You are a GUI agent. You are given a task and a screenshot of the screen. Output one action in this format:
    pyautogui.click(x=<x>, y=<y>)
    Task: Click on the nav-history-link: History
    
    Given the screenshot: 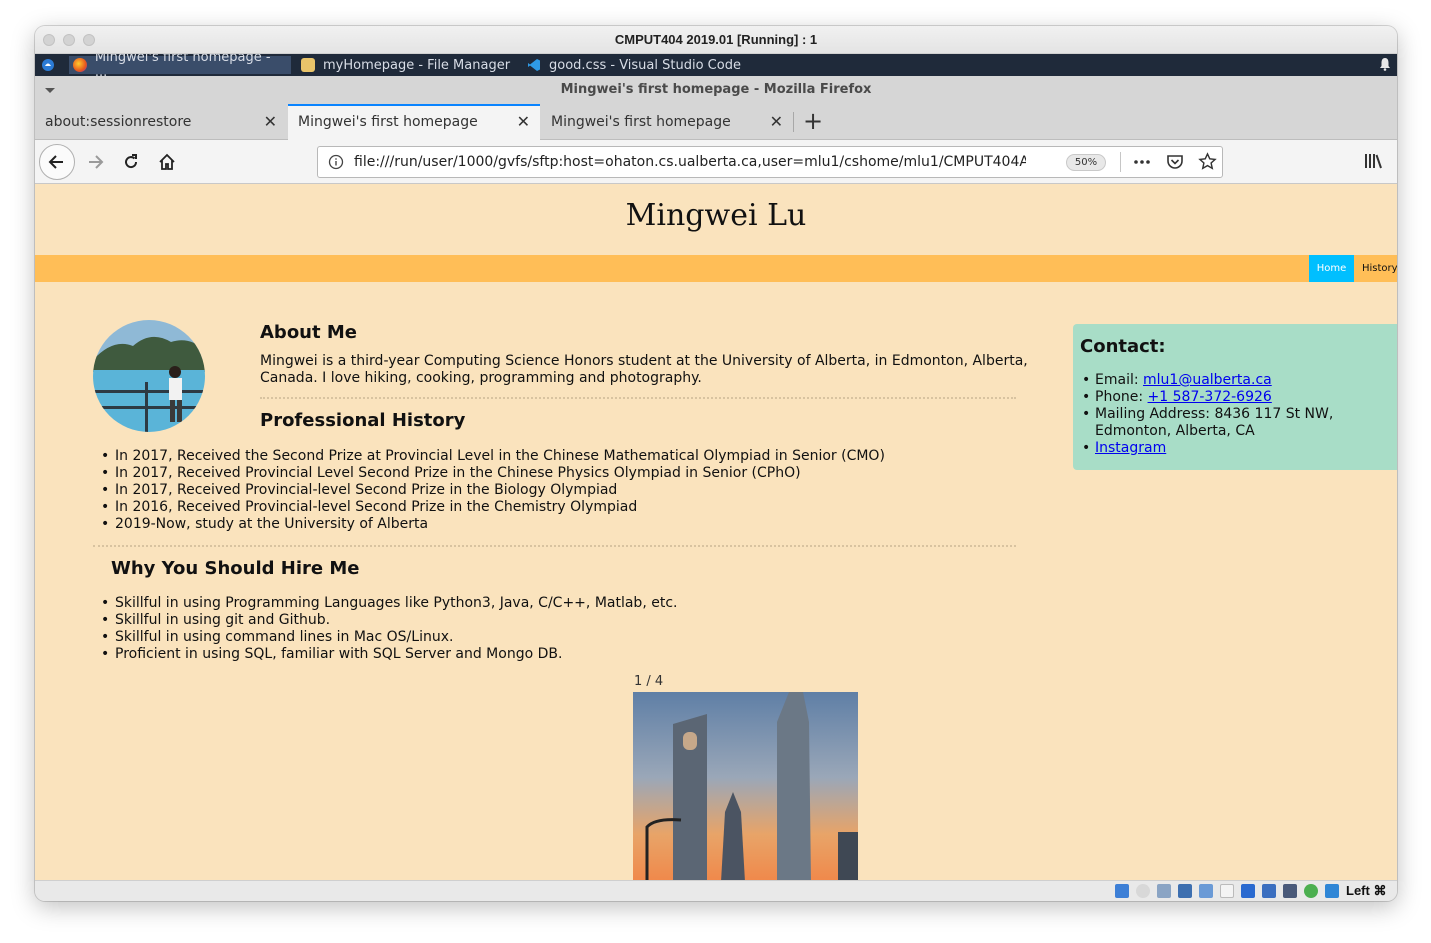 What is the action you would take?
    pyautogui.click(x=1379, y=268)
    